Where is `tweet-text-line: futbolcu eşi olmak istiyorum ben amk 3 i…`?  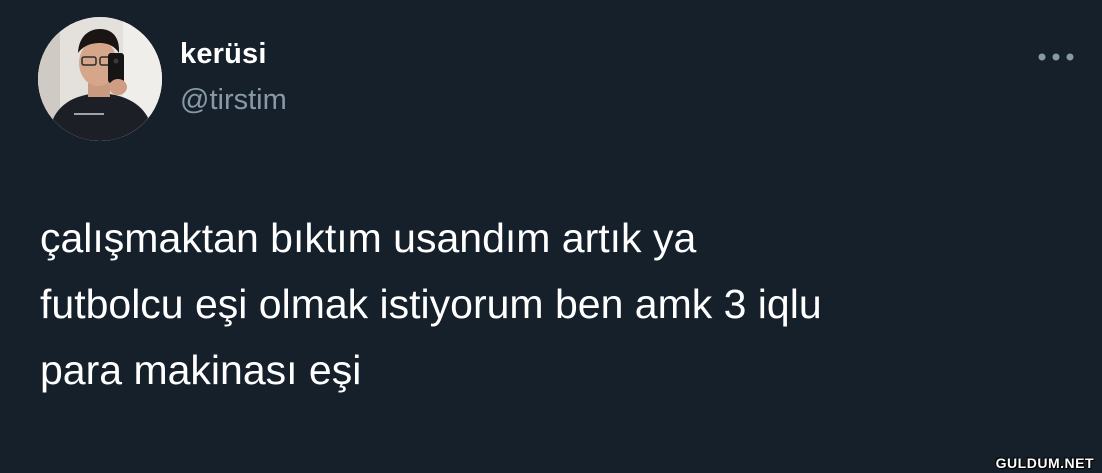 tweet-text-line: futbolcu eşi olmak istiyorum ben amk 3 i… is located at coordinates (431, 304).